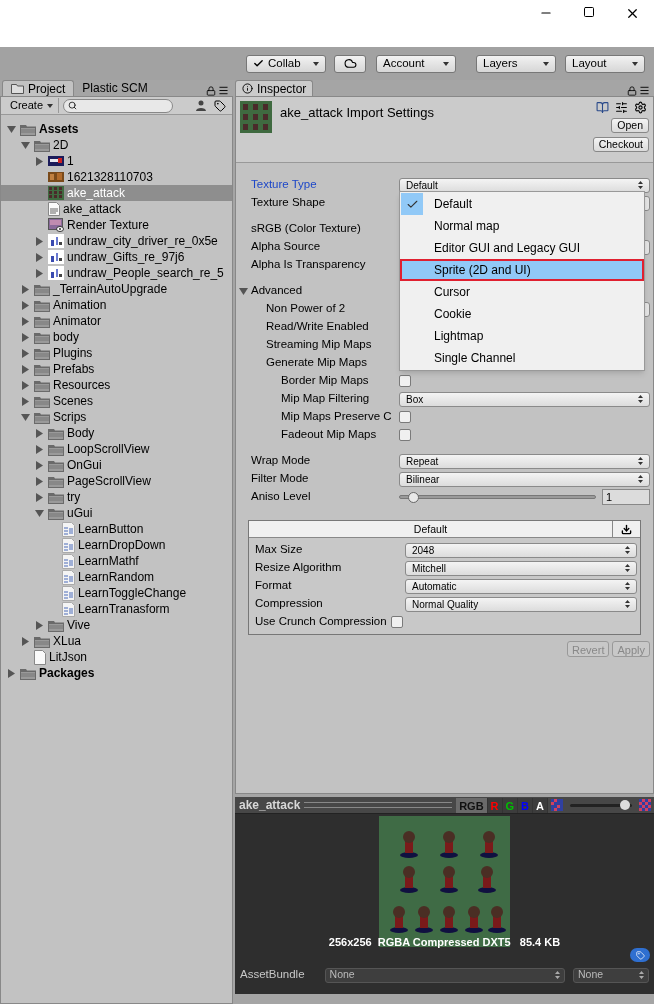  Describe the element at coordinates (116, 529) in the screenshot. I see `tree-item: LearnButton` at that location.